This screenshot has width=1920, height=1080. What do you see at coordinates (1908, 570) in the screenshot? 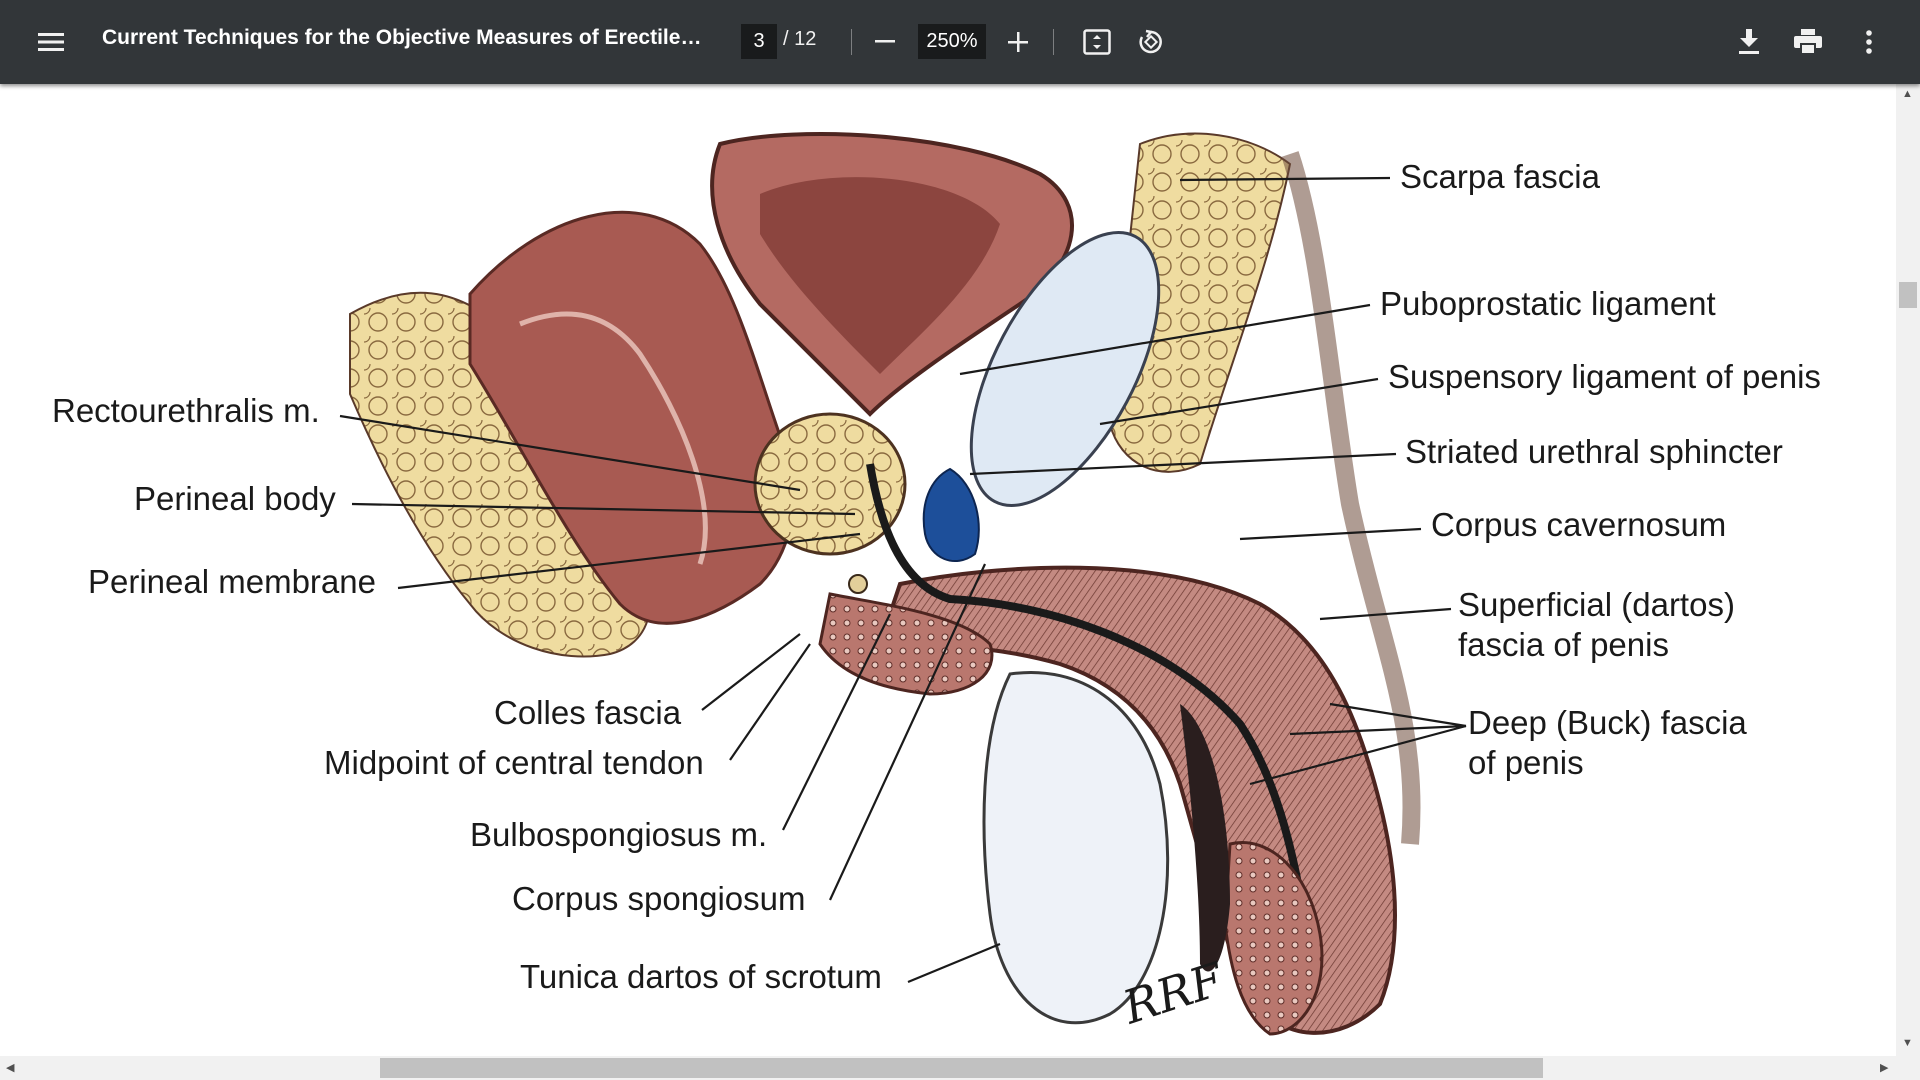
I see `vertical-scrollbar` at bounding box center [1908, 570].